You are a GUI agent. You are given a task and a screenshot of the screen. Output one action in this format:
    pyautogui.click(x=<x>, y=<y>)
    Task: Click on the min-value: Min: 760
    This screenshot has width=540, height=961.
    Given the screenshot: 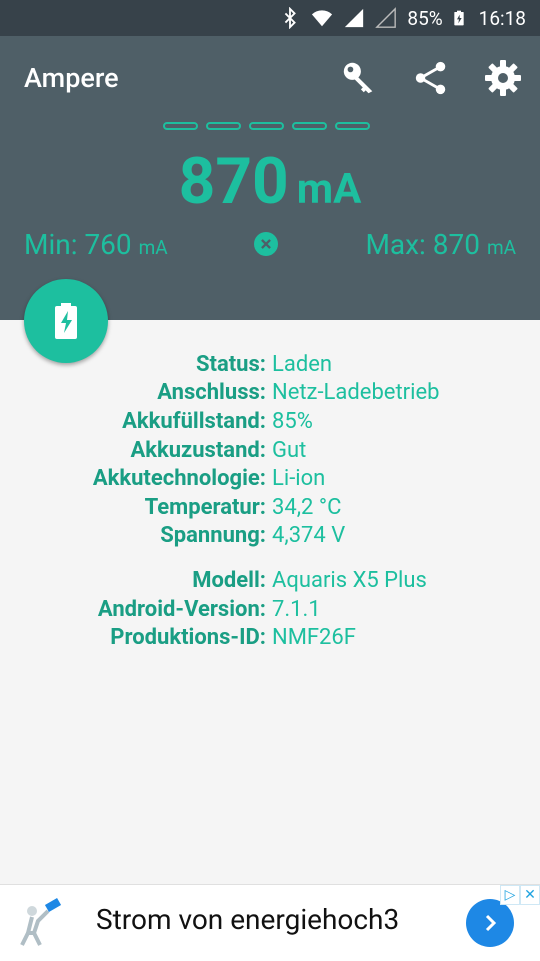 What is the action you would take?
    pyautogui.click(x=78, y=244)
    